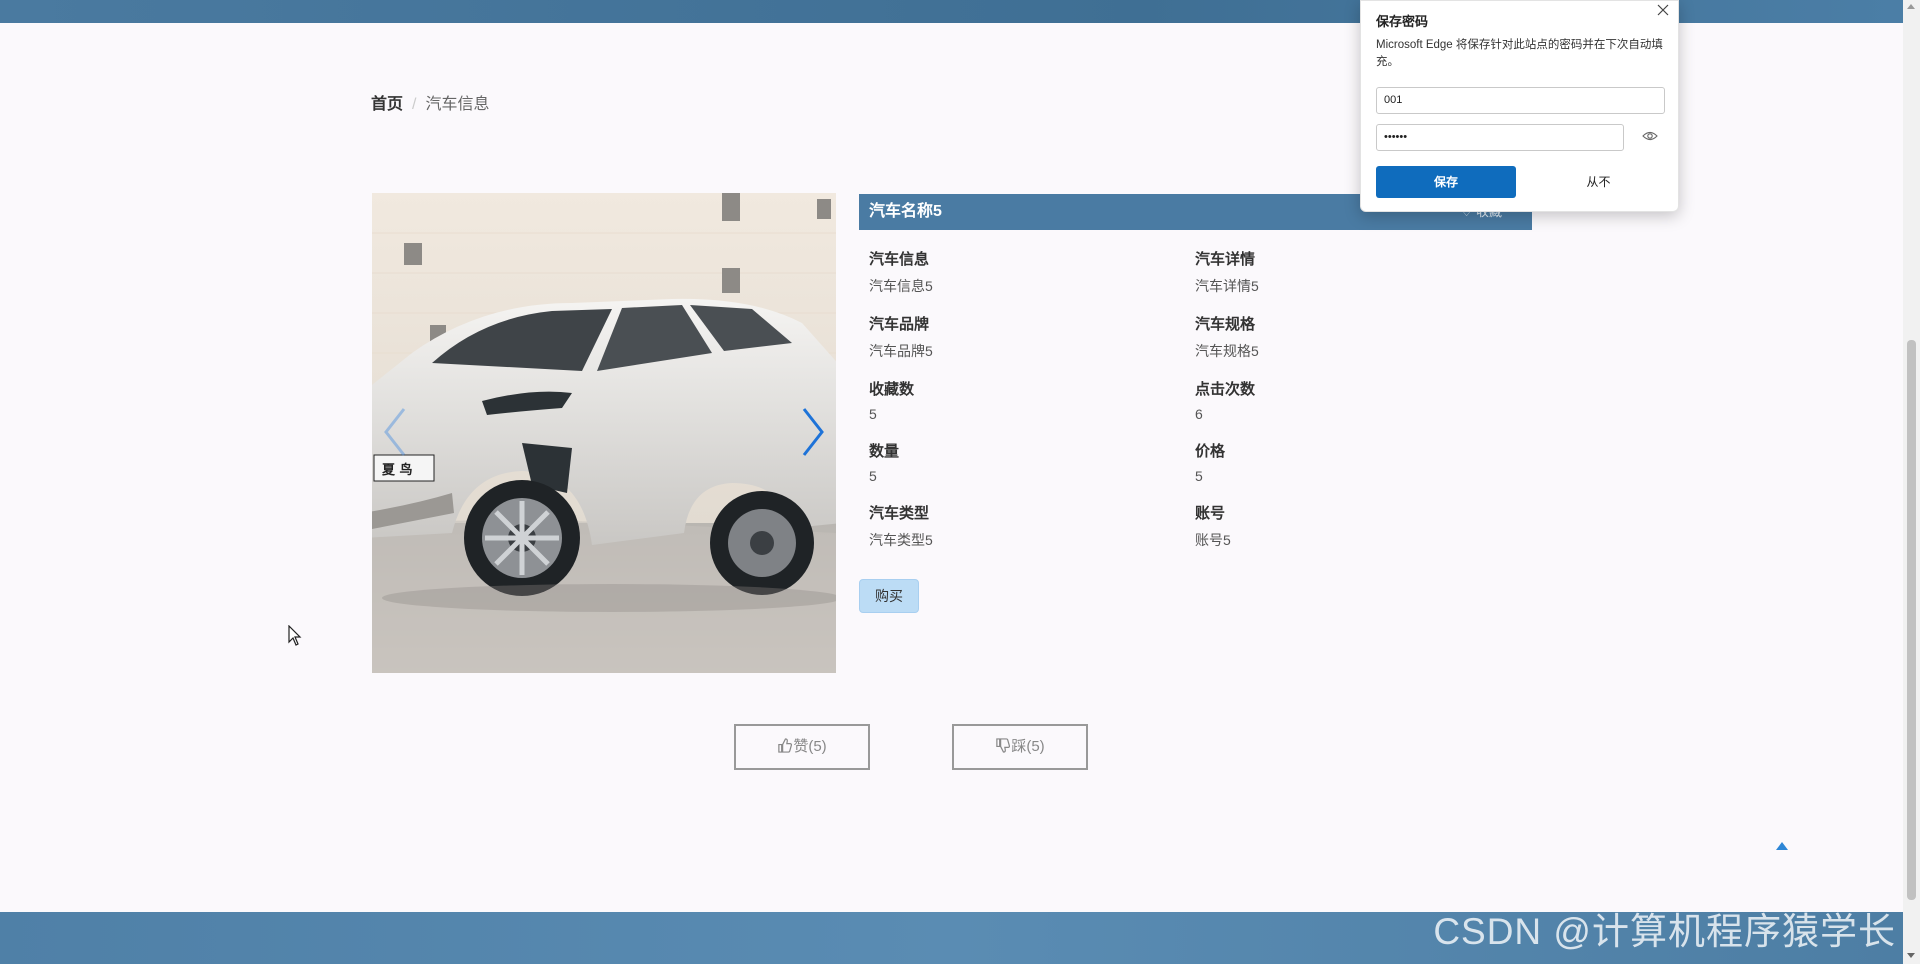 Image resolution: width=1920 pixels, height=964 pixels. Describe the element at coordinates (889, 596) in the screenshot. I see `buy-button: 购买` at that location.